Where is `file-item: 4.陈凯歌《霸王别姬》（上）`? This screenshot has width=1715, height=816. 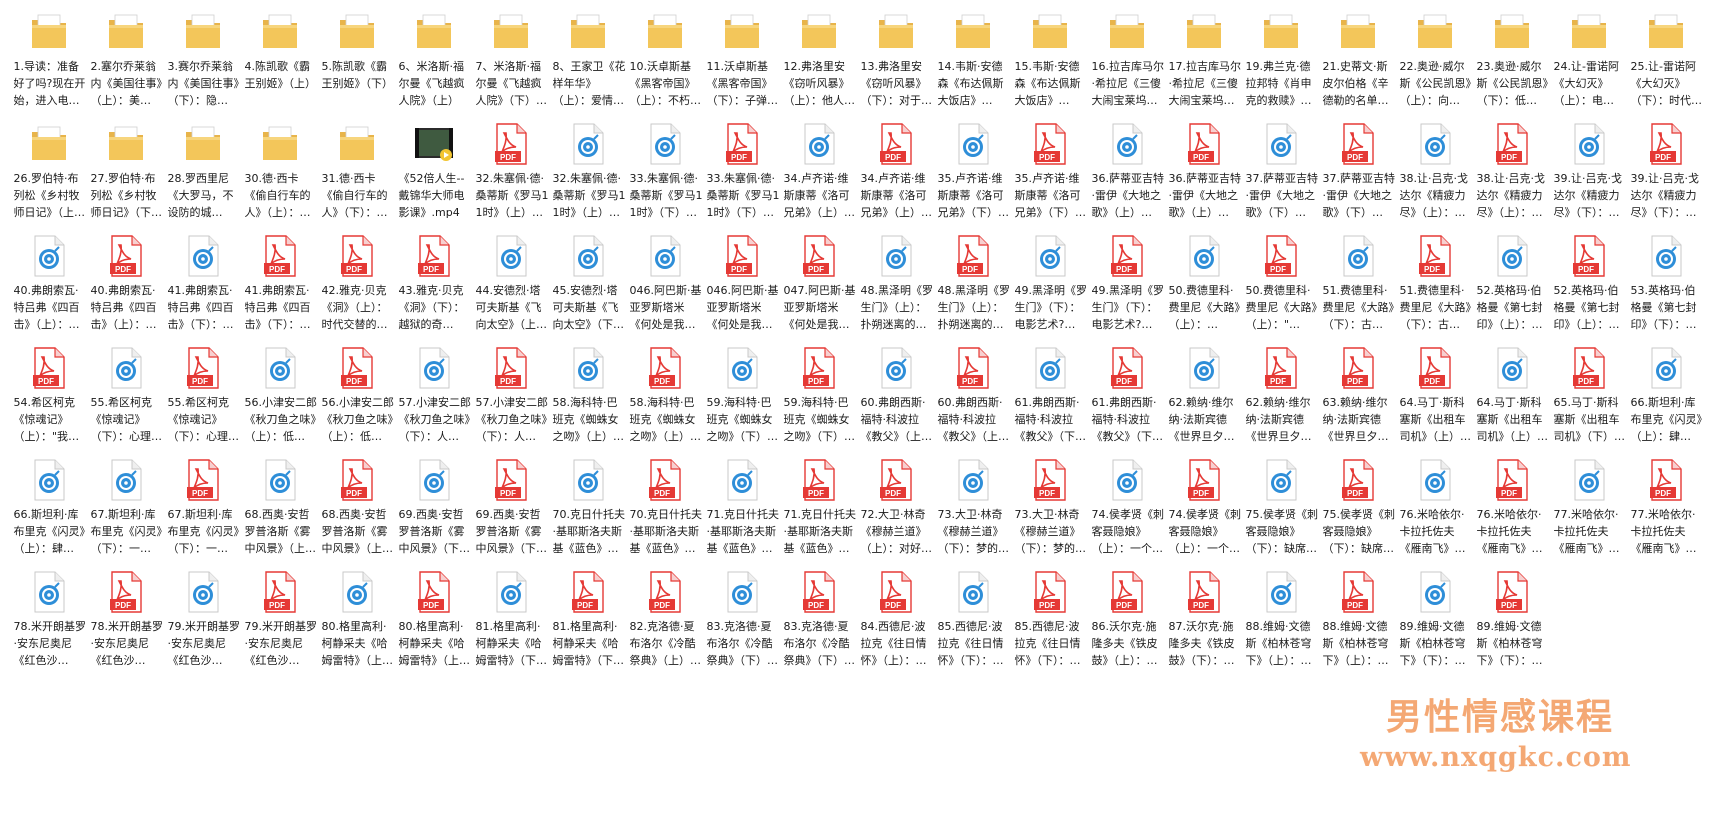 file-item: 4.陈凯歌《霸王别姬》（上） is located at coordinates (279, 64).